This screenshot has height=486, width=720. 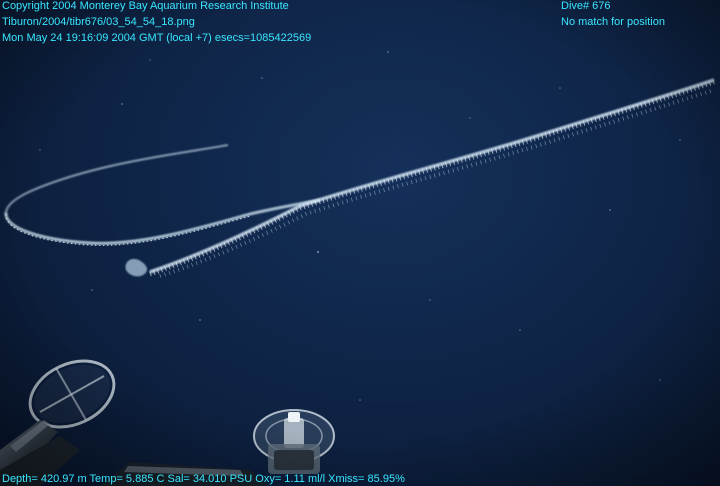 I want to click on position-status-text: No match for position, so click(x=613, y=22).